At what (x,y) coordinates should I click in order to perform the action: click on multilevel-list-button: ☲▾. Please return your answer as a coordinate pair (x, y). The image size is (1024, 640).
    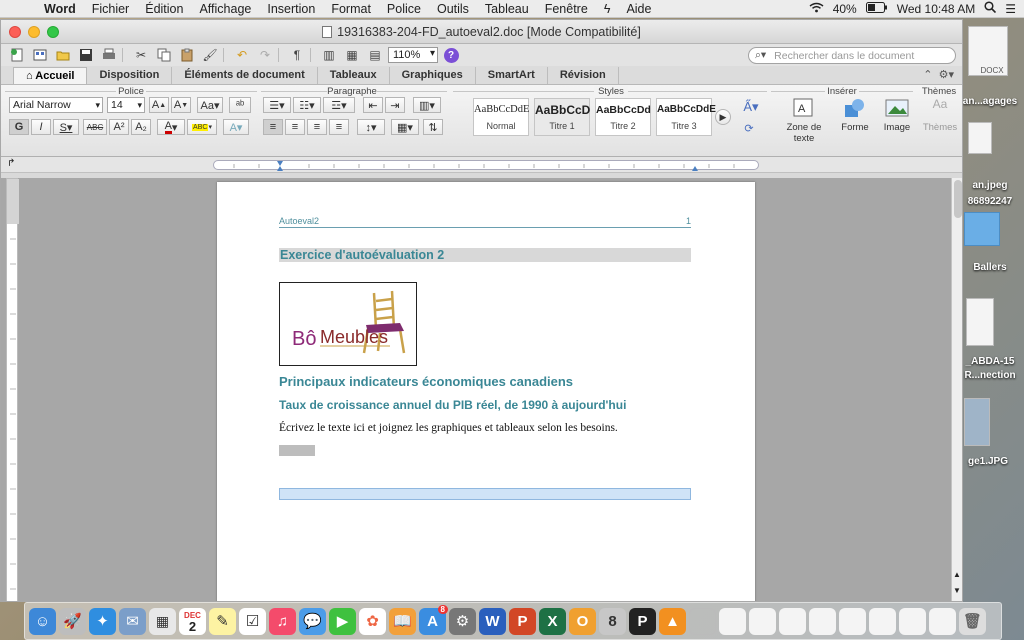
    Looking at the image, I should click on (339, 105).